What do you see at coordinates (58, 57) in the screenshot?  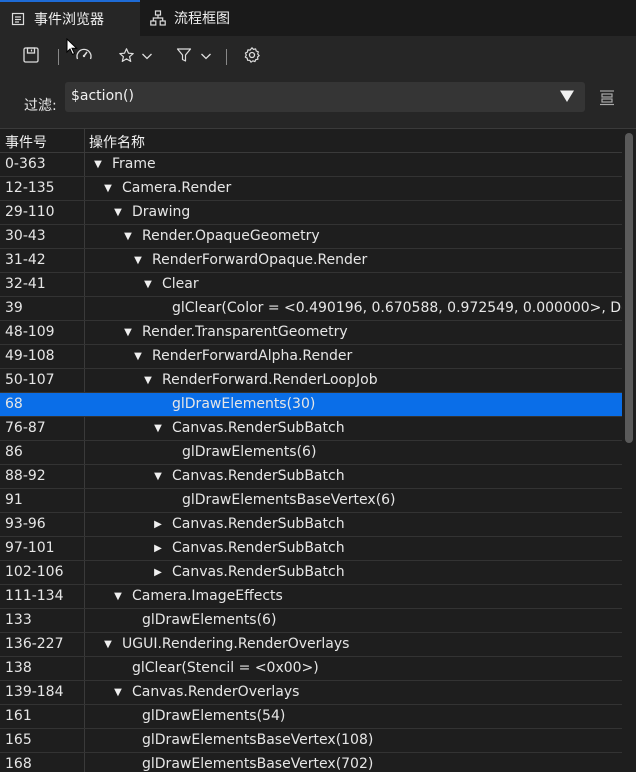 I see `toolbar-separator` at bounding box center [58, 57].